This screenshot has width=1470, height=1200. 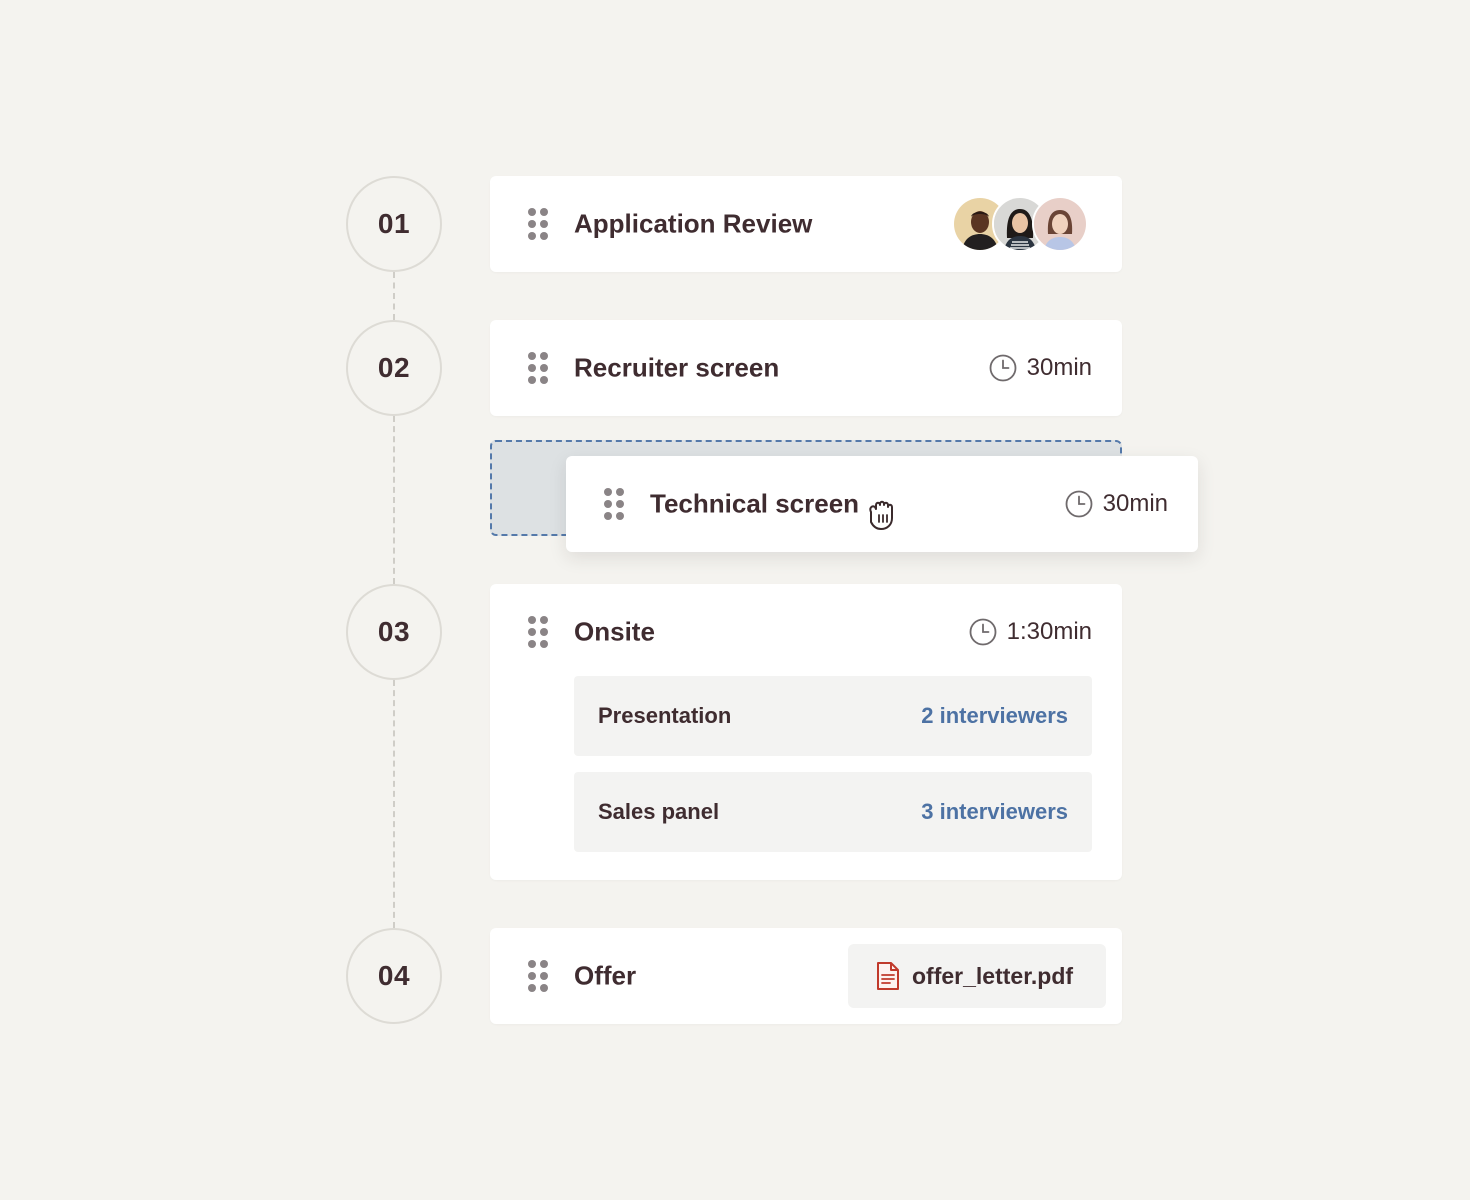 I want to click on attachment-filename: offer_letter.pdf, so click(x=993, y=975).